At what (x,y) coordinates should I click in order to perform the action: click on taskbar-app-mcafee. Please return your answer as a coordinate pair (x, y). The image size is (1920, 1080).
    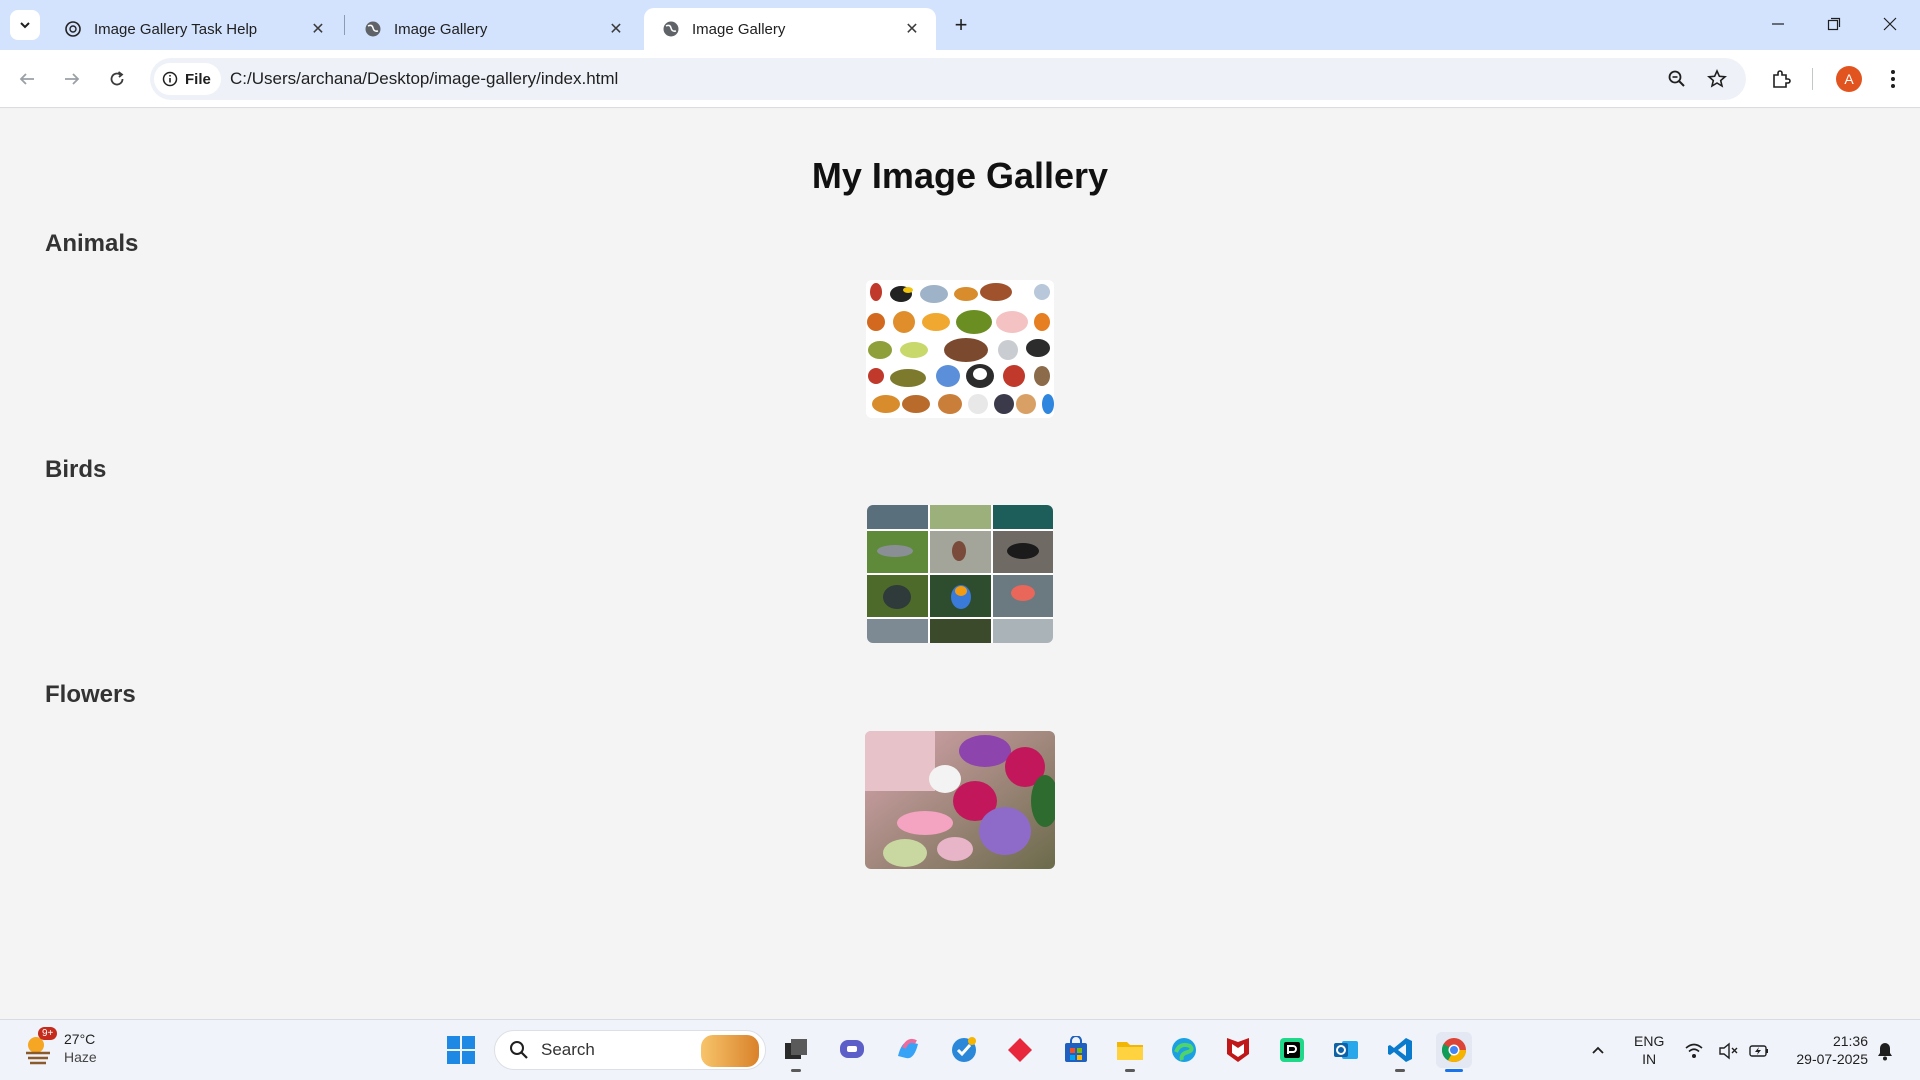
    Looking at the image, I should click on (1238, 1050).